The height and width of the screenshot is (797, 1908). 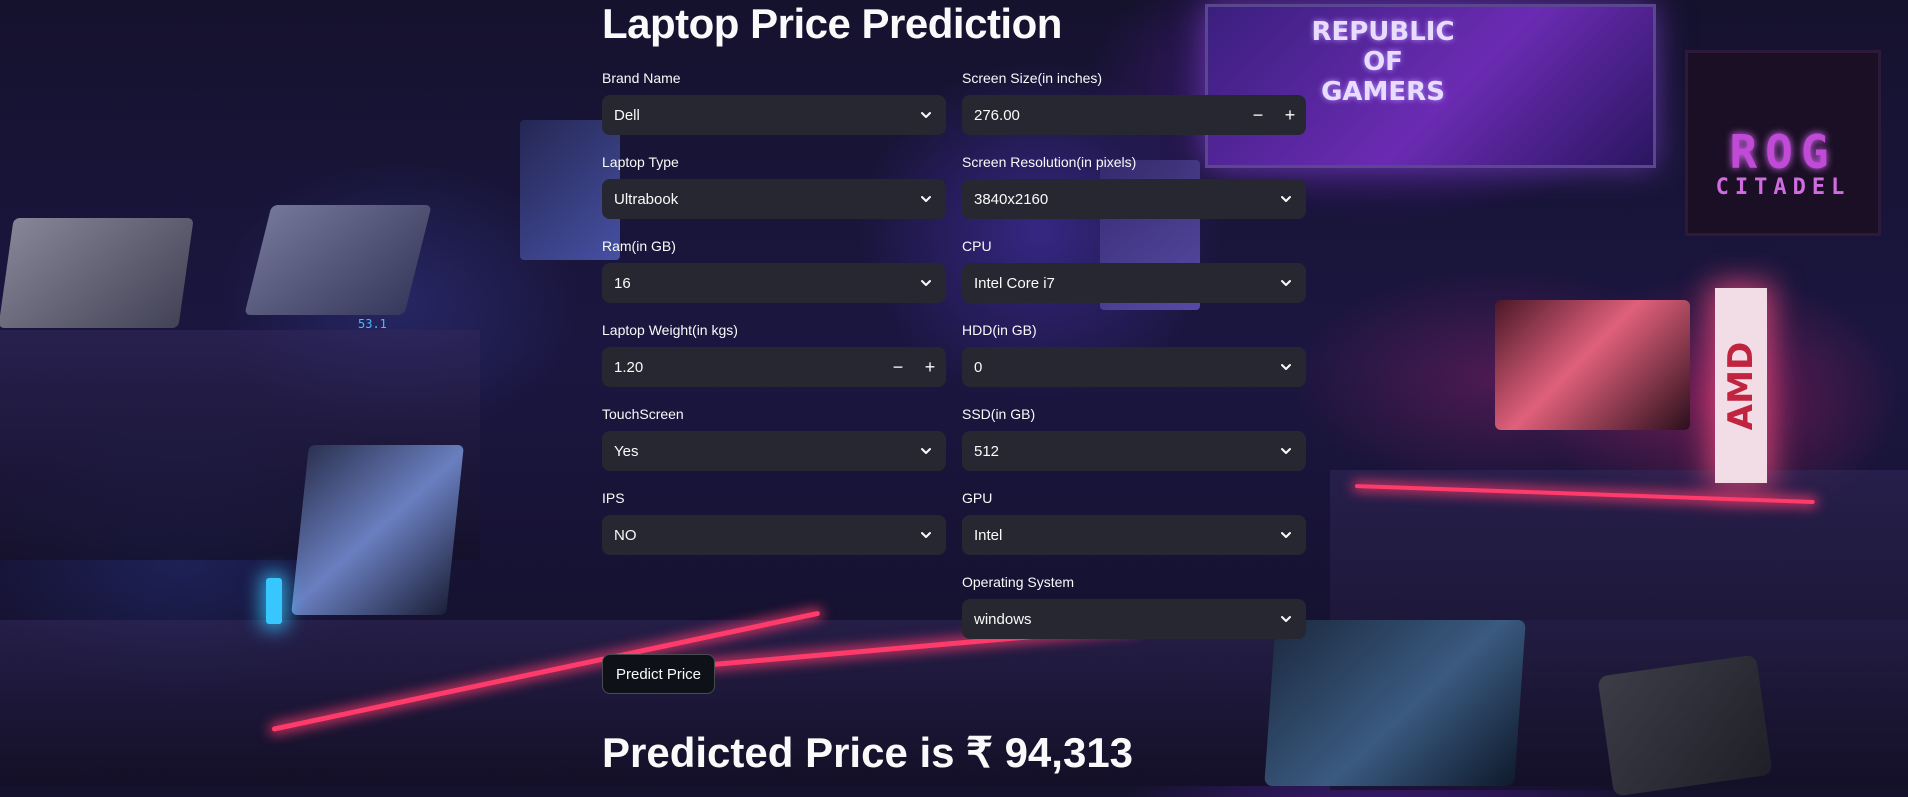 What do you see at coordinates (1685, 725) in the screenshot?
I see `laptop-bottom-right` at bounding box center [1685, 725].